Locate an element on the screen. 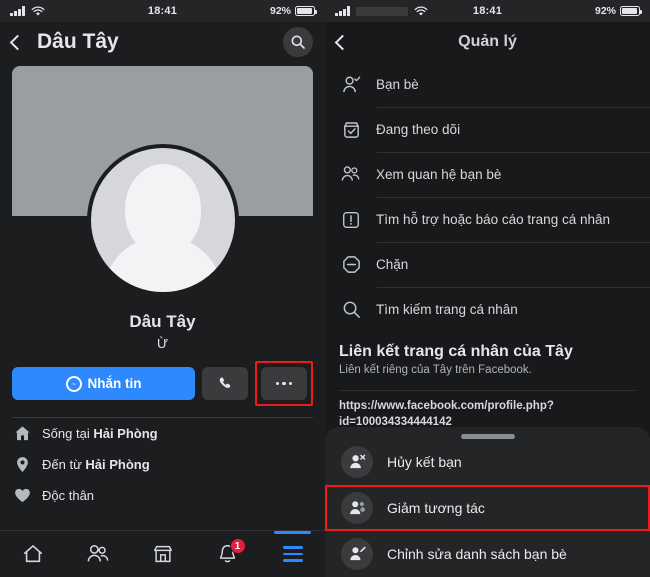  info-row-label: Đến từ Hải Phòng is located at coordinates (96, 464).